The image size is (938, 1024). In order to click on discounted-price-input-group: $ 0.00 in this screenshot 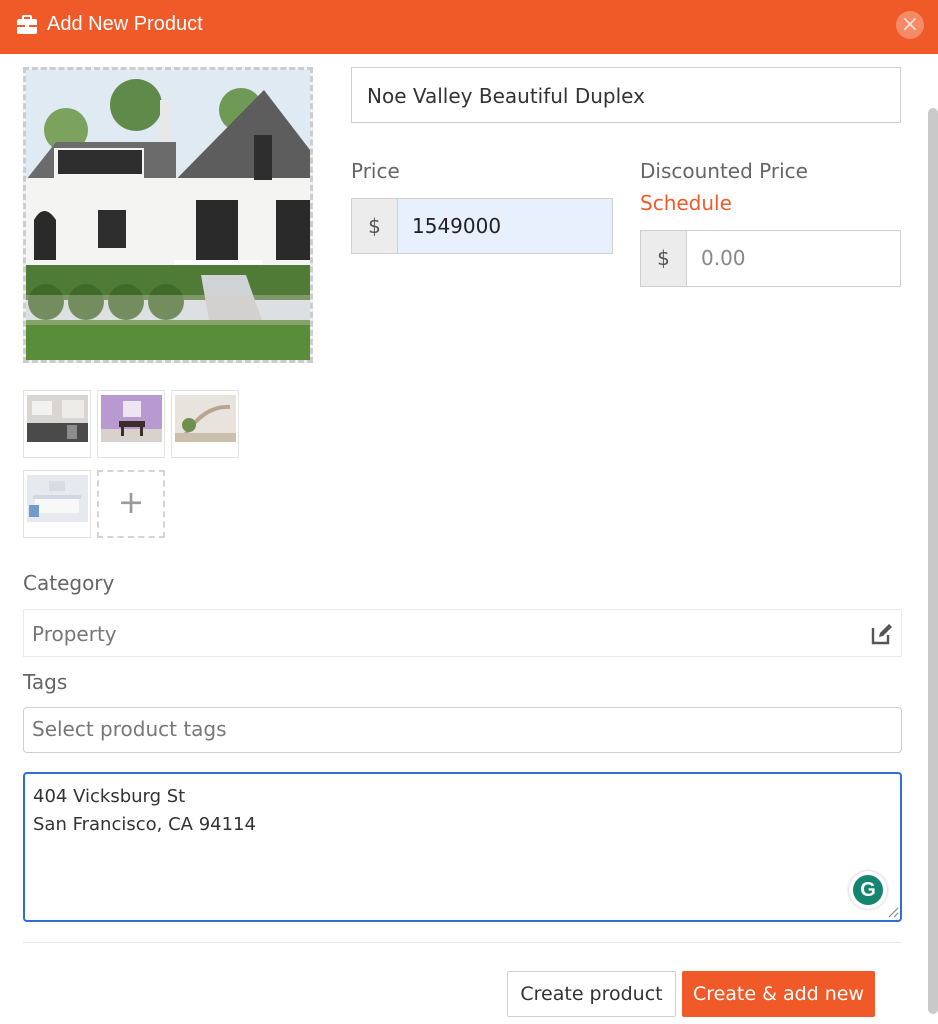, I will do `click(770, 258)`.